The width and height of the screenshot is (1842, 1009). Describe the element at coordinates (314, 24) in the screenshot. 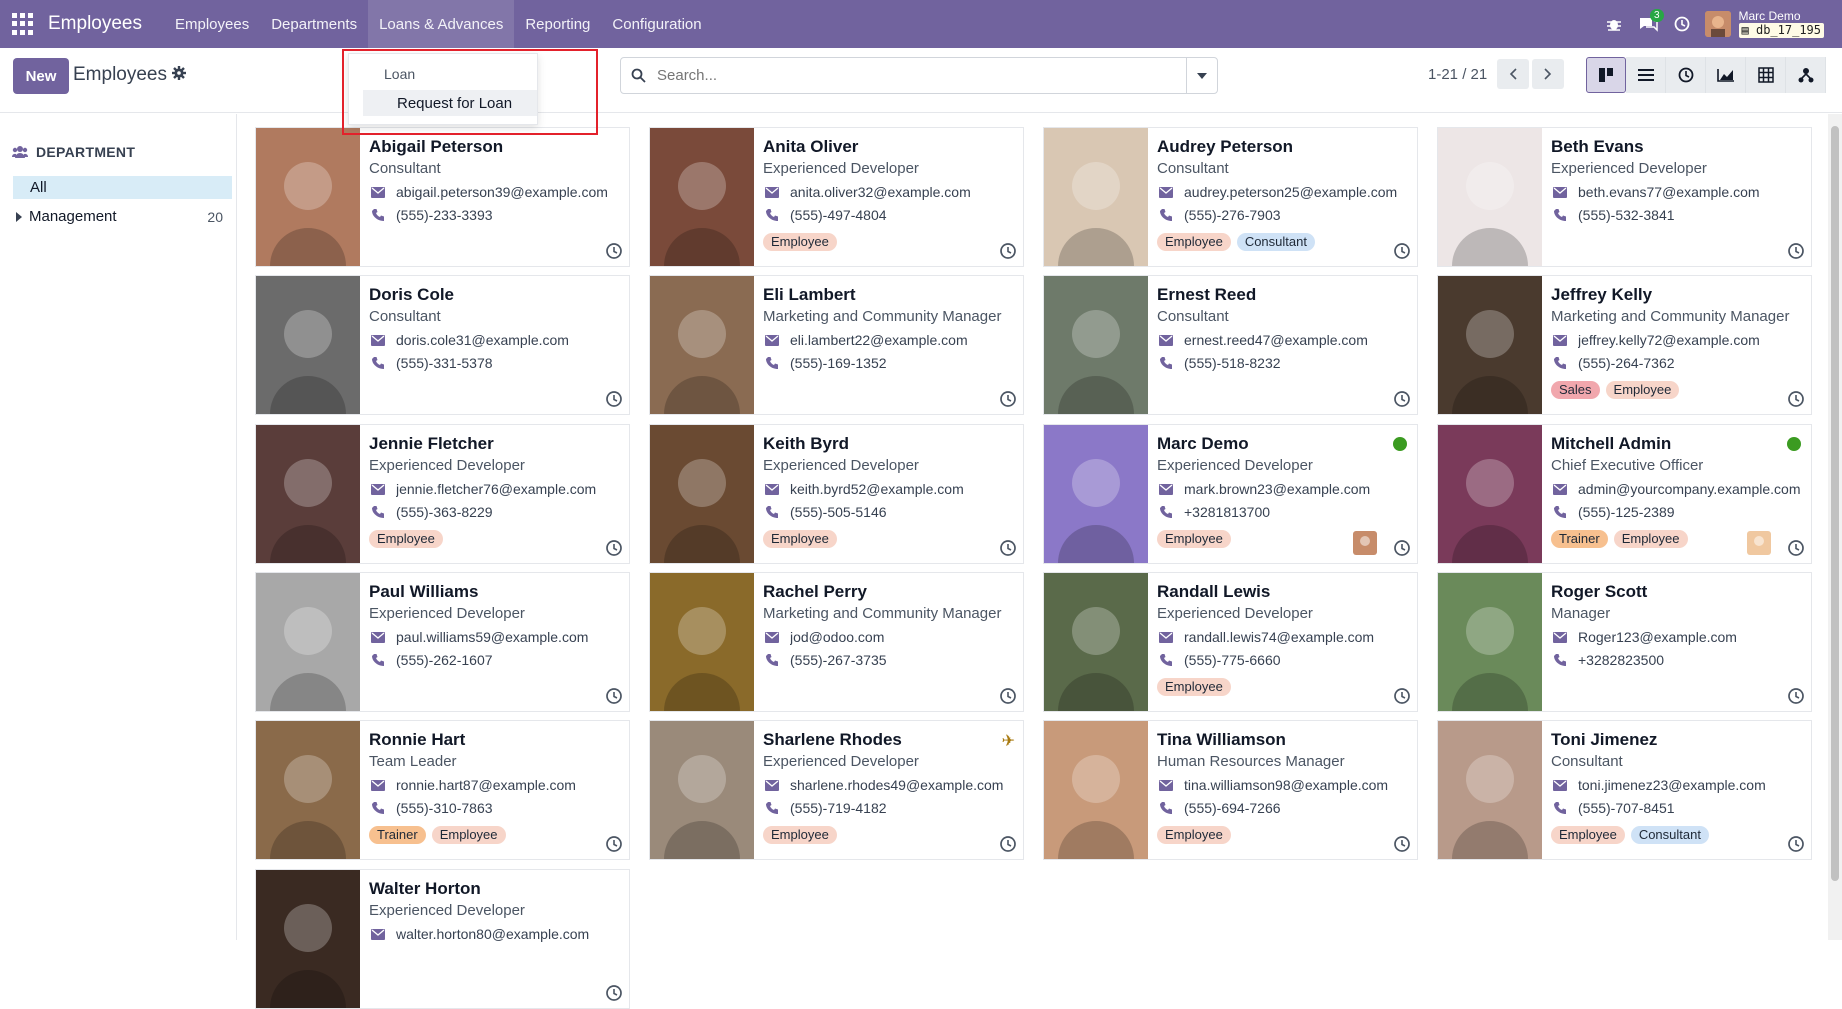

I see `menu-departments: Departments` at that location.